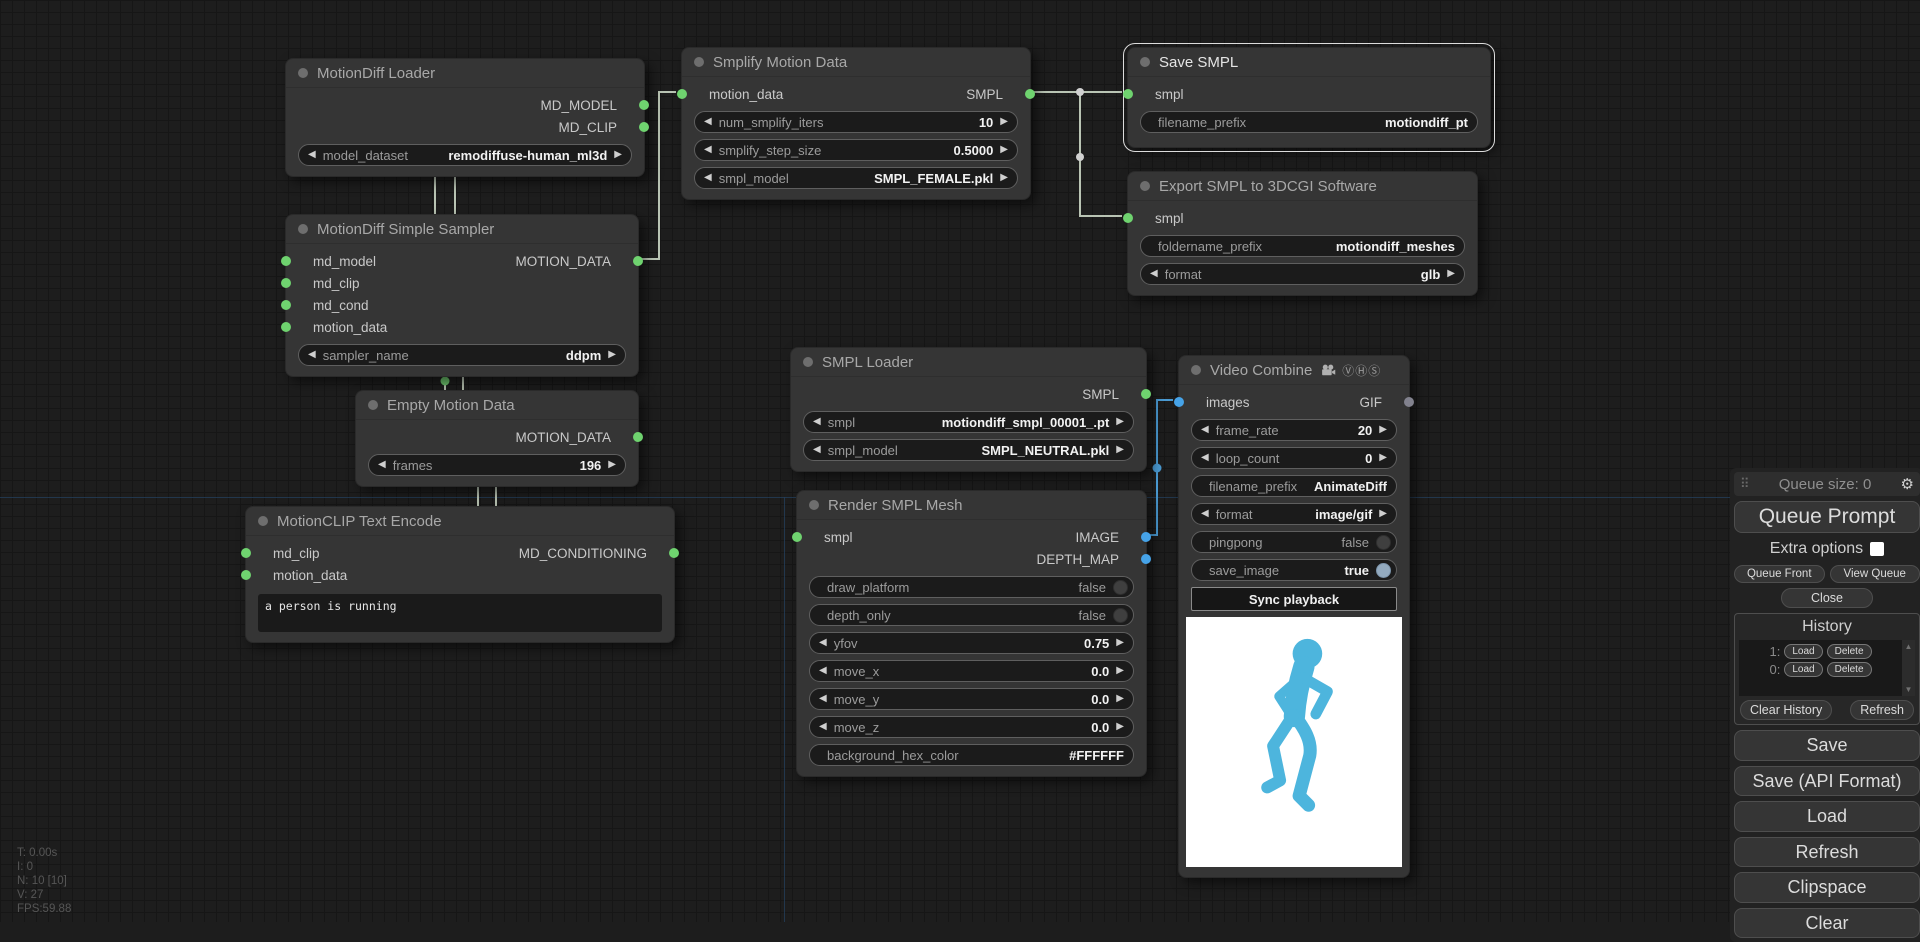  I want to click on widget-smplify-step-size: ◀smplify_step_size0.5000▶, so click(856, 150).